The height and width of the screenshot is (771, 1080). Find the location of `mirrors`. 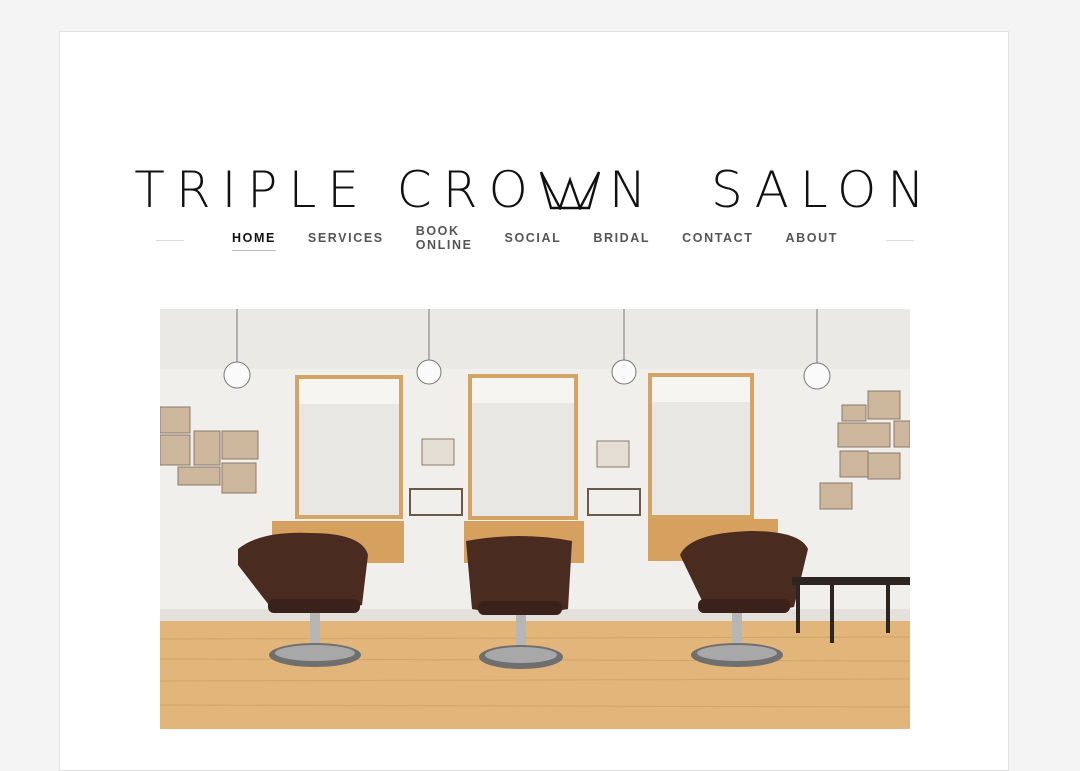

mirrors is located at coordinates (524, 446).